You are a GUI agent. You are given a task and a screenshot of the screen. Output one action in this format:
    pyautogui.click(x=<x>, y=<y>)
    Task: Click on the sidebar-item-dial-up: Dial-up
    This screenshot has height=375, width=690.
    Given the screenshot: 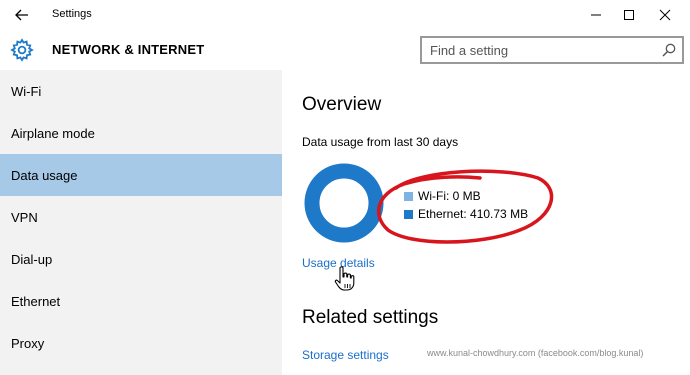 What is the action you would take?
    pyautogui.click(x=141, y=259)
    